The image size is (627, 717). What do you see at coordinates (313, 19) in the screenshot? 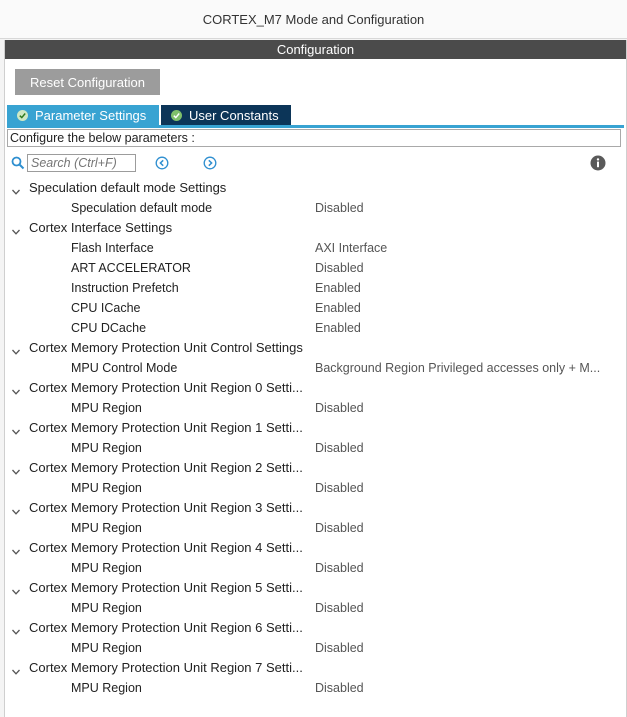
I see `window-title: CORTEX_M7 Mode and Configuration` at bounding box center [313, 19].